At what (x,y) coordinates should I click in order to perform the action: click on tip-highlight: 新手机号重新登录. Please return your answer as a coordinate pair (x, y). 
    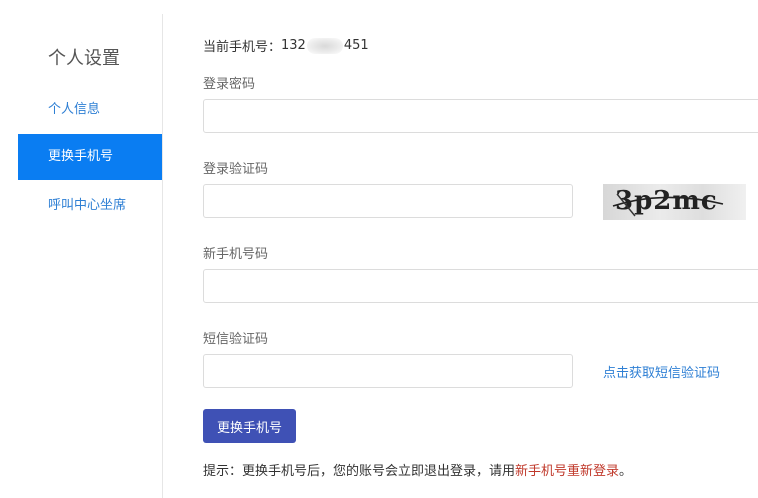
    Looking at the image, I should click on (567, 471).